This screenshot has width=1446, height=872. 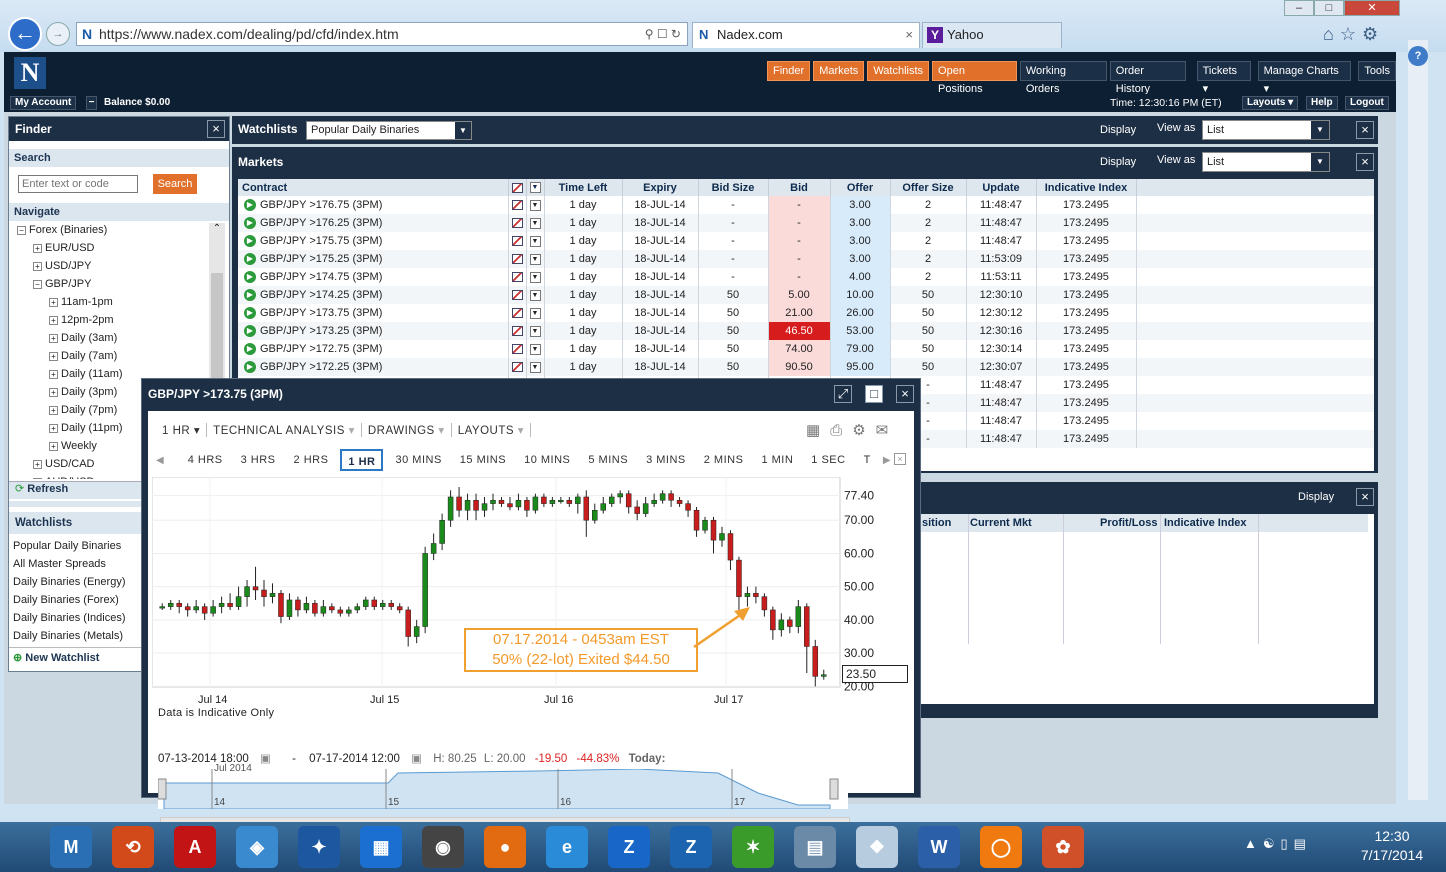 I want to click on z-app-icon: Z, so click(x=629, y=847).